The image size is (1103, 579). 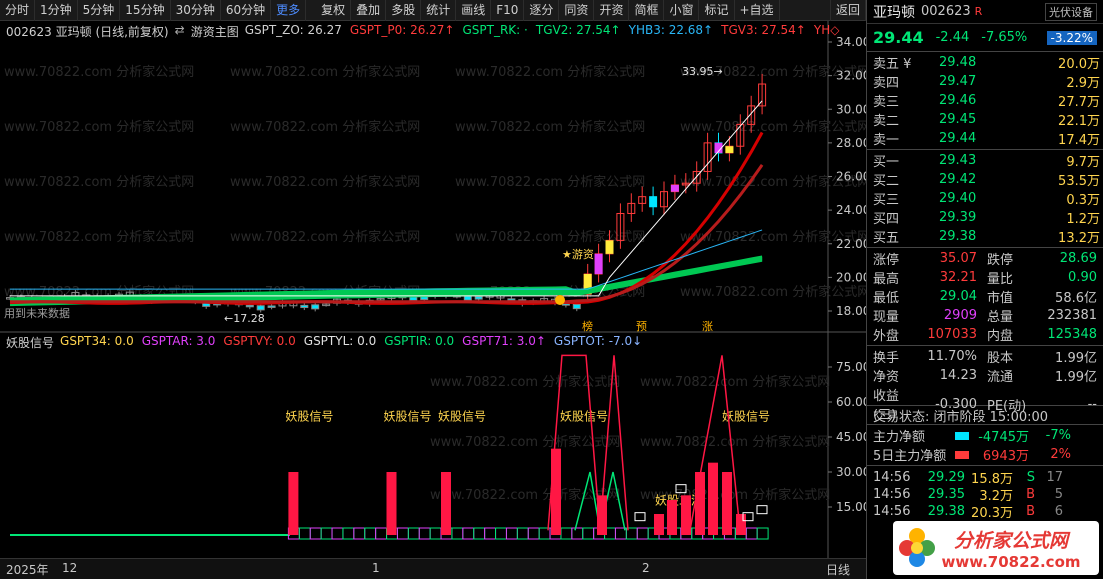 What do you see at coordinates (682, 10) in the screenshot?
I see `toolbar-button-10: 小窗` at bounding box center [682, 10].